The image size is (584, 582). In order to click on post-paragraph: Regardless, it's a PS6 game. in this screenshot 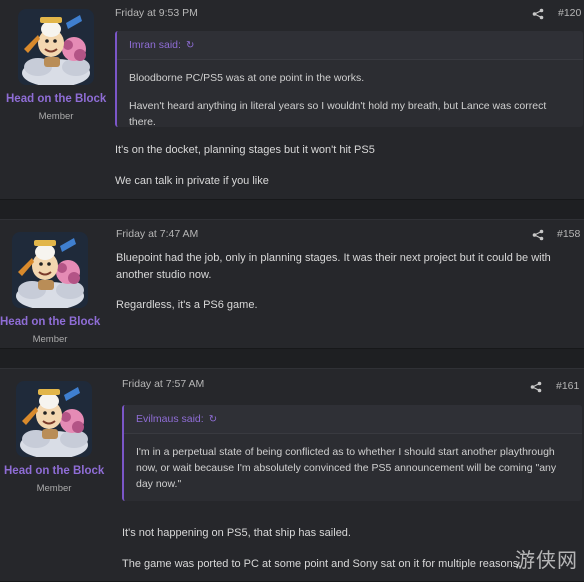, I will do `click(187, 305)`.